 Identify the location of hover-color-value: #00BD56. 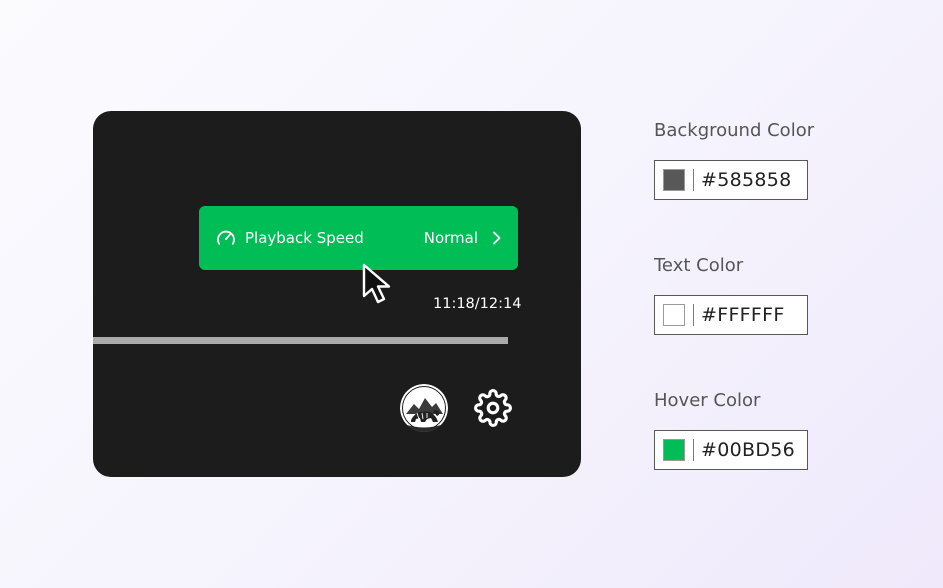
(748, 450).